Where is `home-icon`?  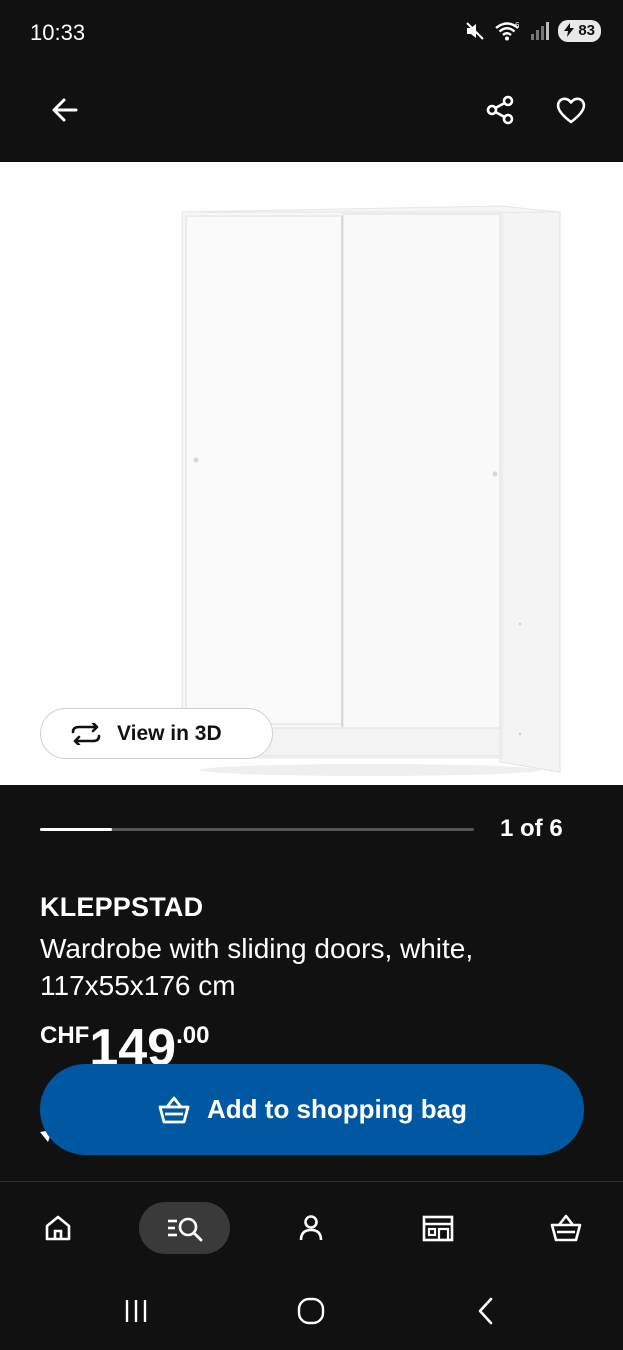
home-icon is located at coordinates (58, 1228).